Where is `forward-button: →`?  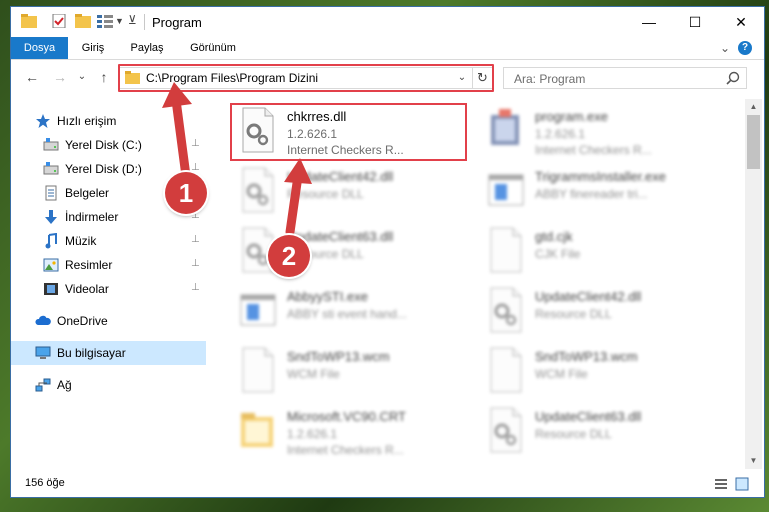 forward-button: → is located at coordinates (60, 77).